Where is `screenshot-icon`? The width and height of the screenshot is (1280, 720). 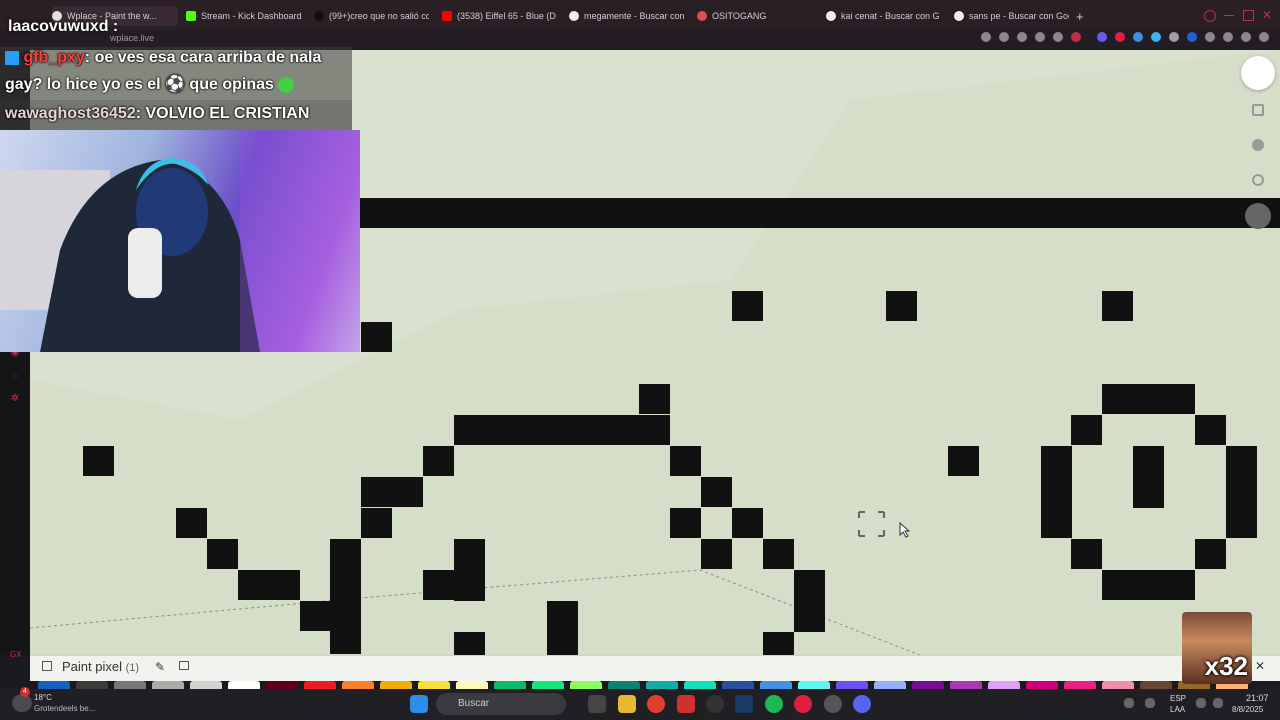 screenshot-icon is located at coordinates (1004, 37).